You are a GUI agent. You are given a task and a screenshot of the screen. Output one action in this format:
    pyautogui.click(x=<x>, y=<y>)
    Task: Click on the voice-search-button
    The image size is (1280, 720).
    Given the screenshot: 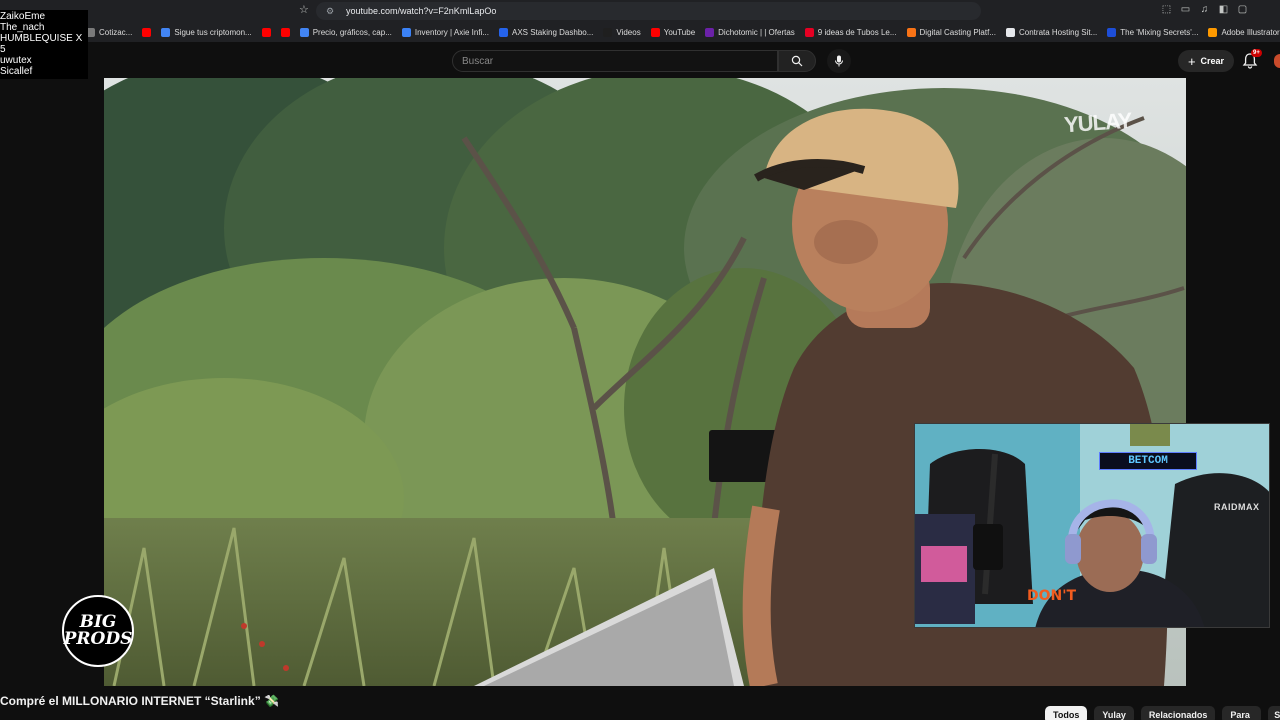 What is the action you would take?
    pyautogui.click(x=839, y=61)
    